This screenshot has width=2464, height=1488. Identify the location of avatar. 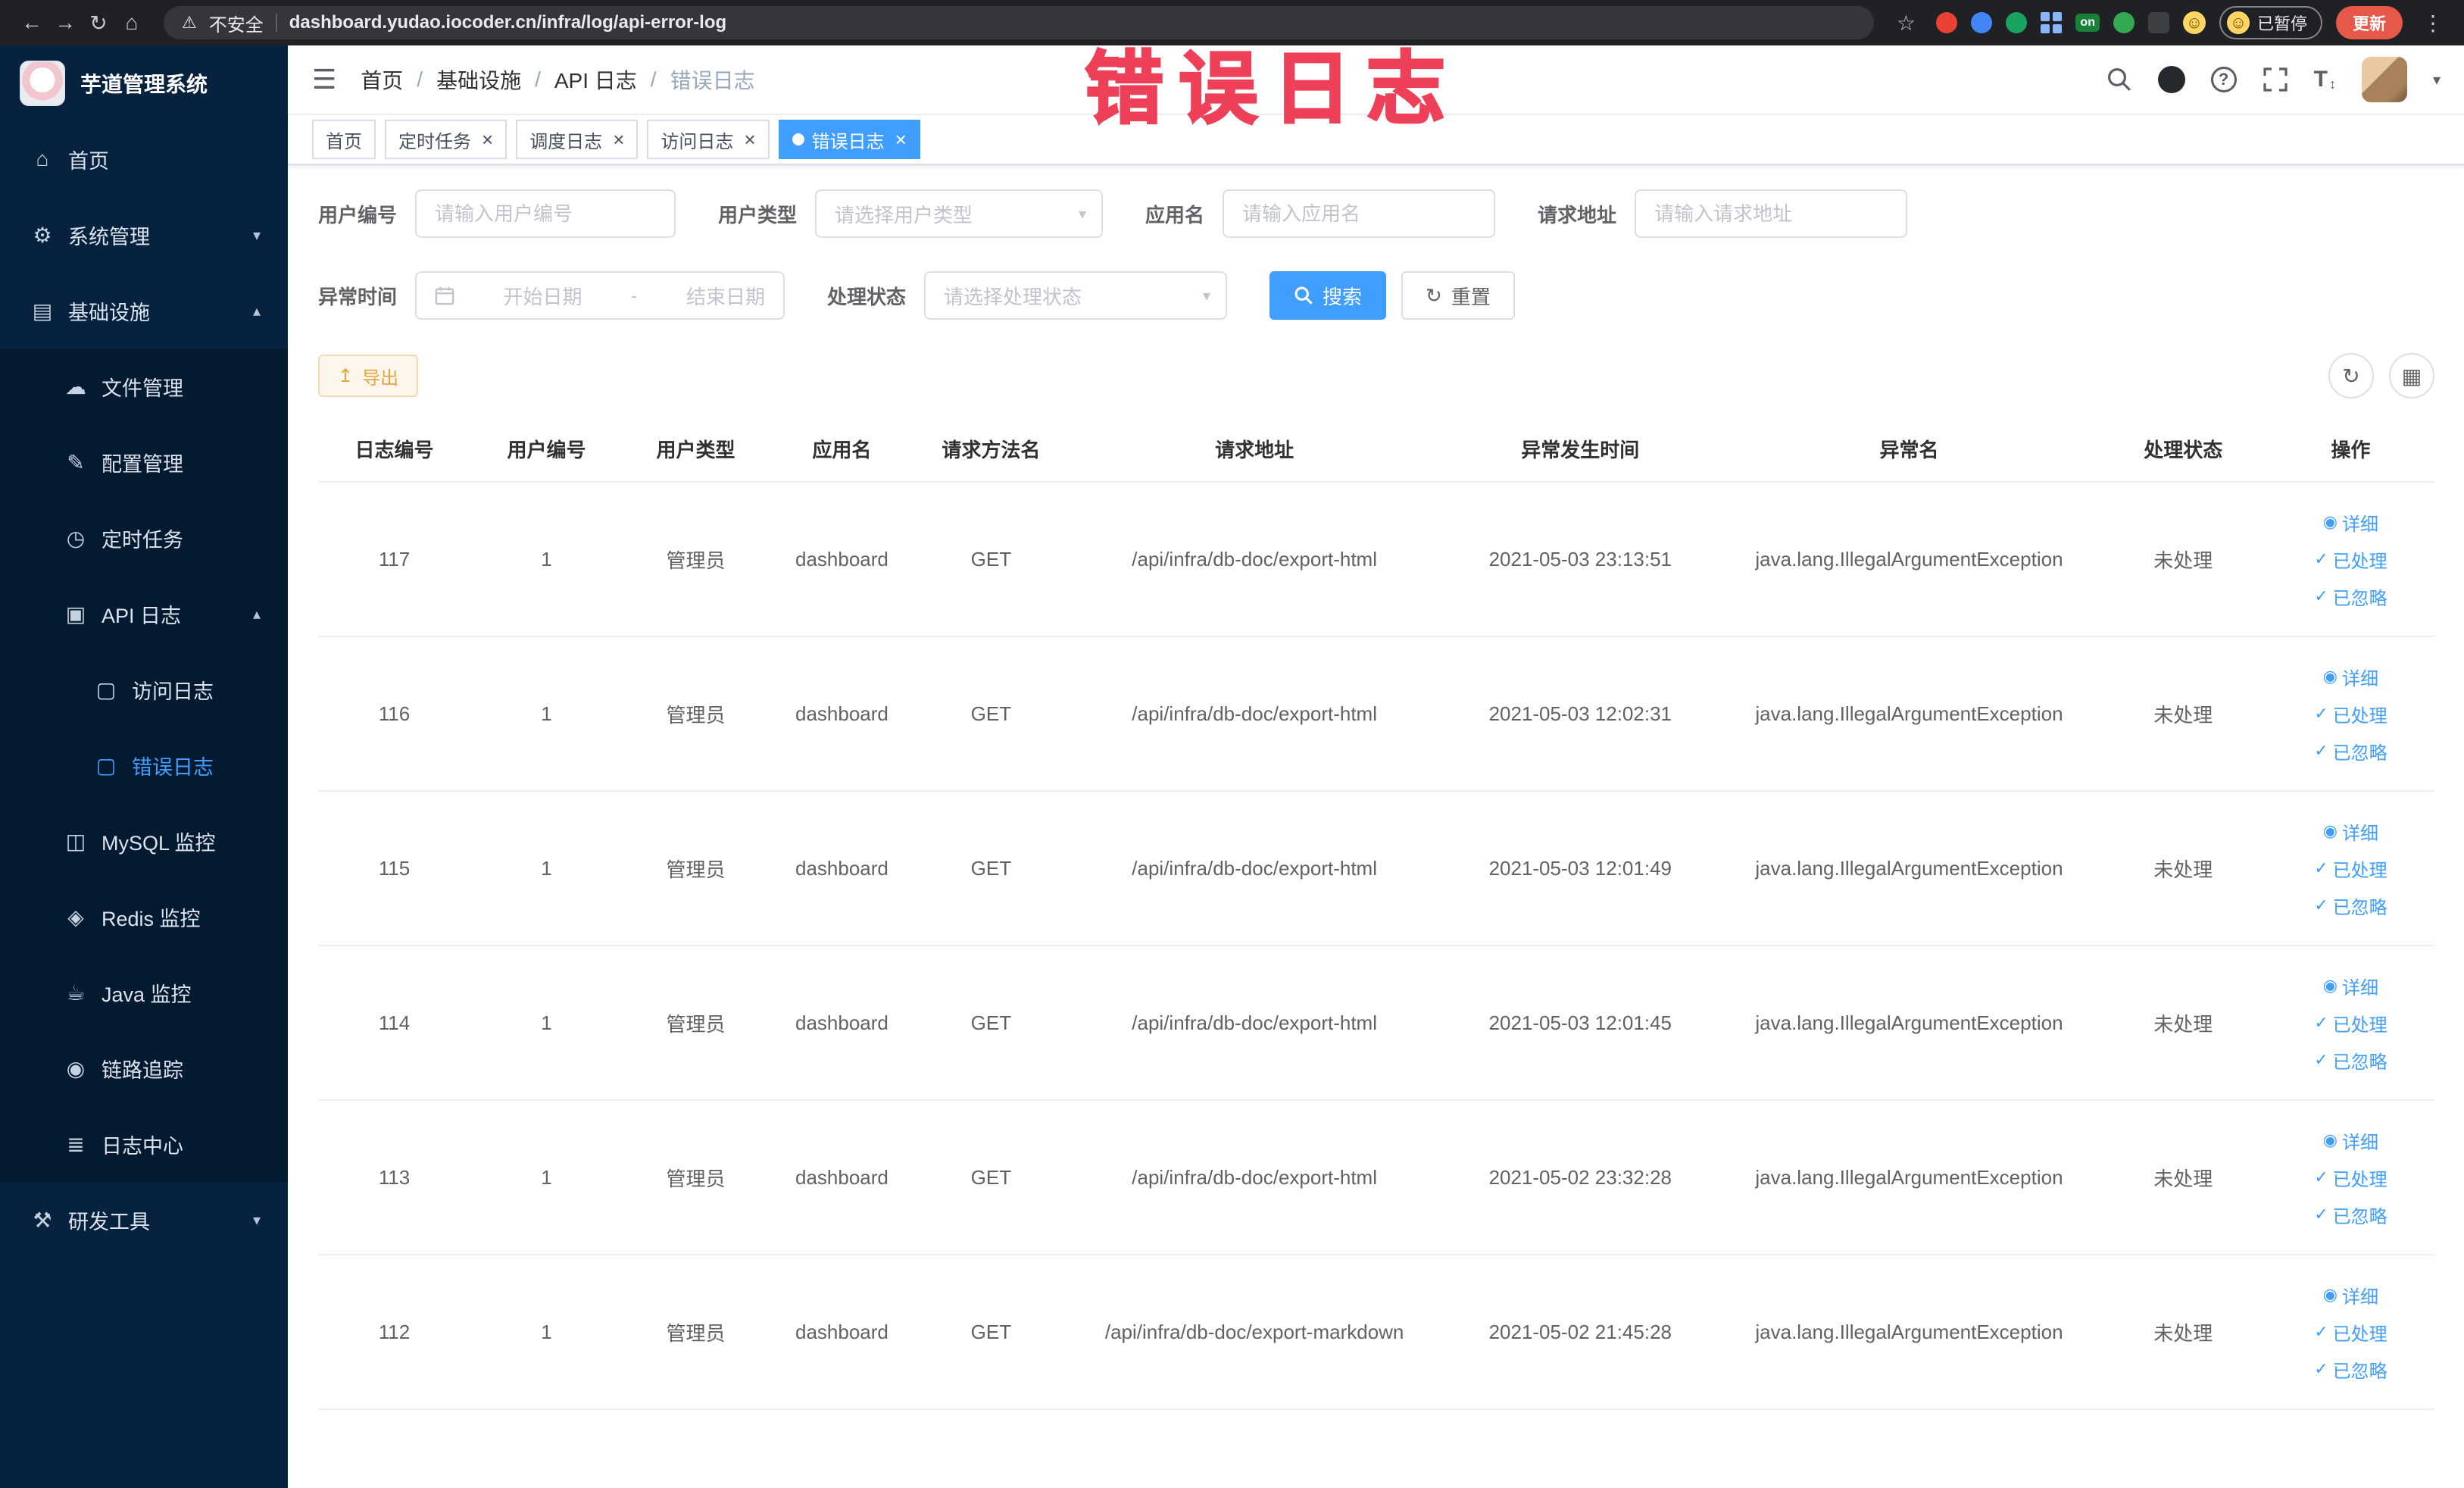
(2384, 79).